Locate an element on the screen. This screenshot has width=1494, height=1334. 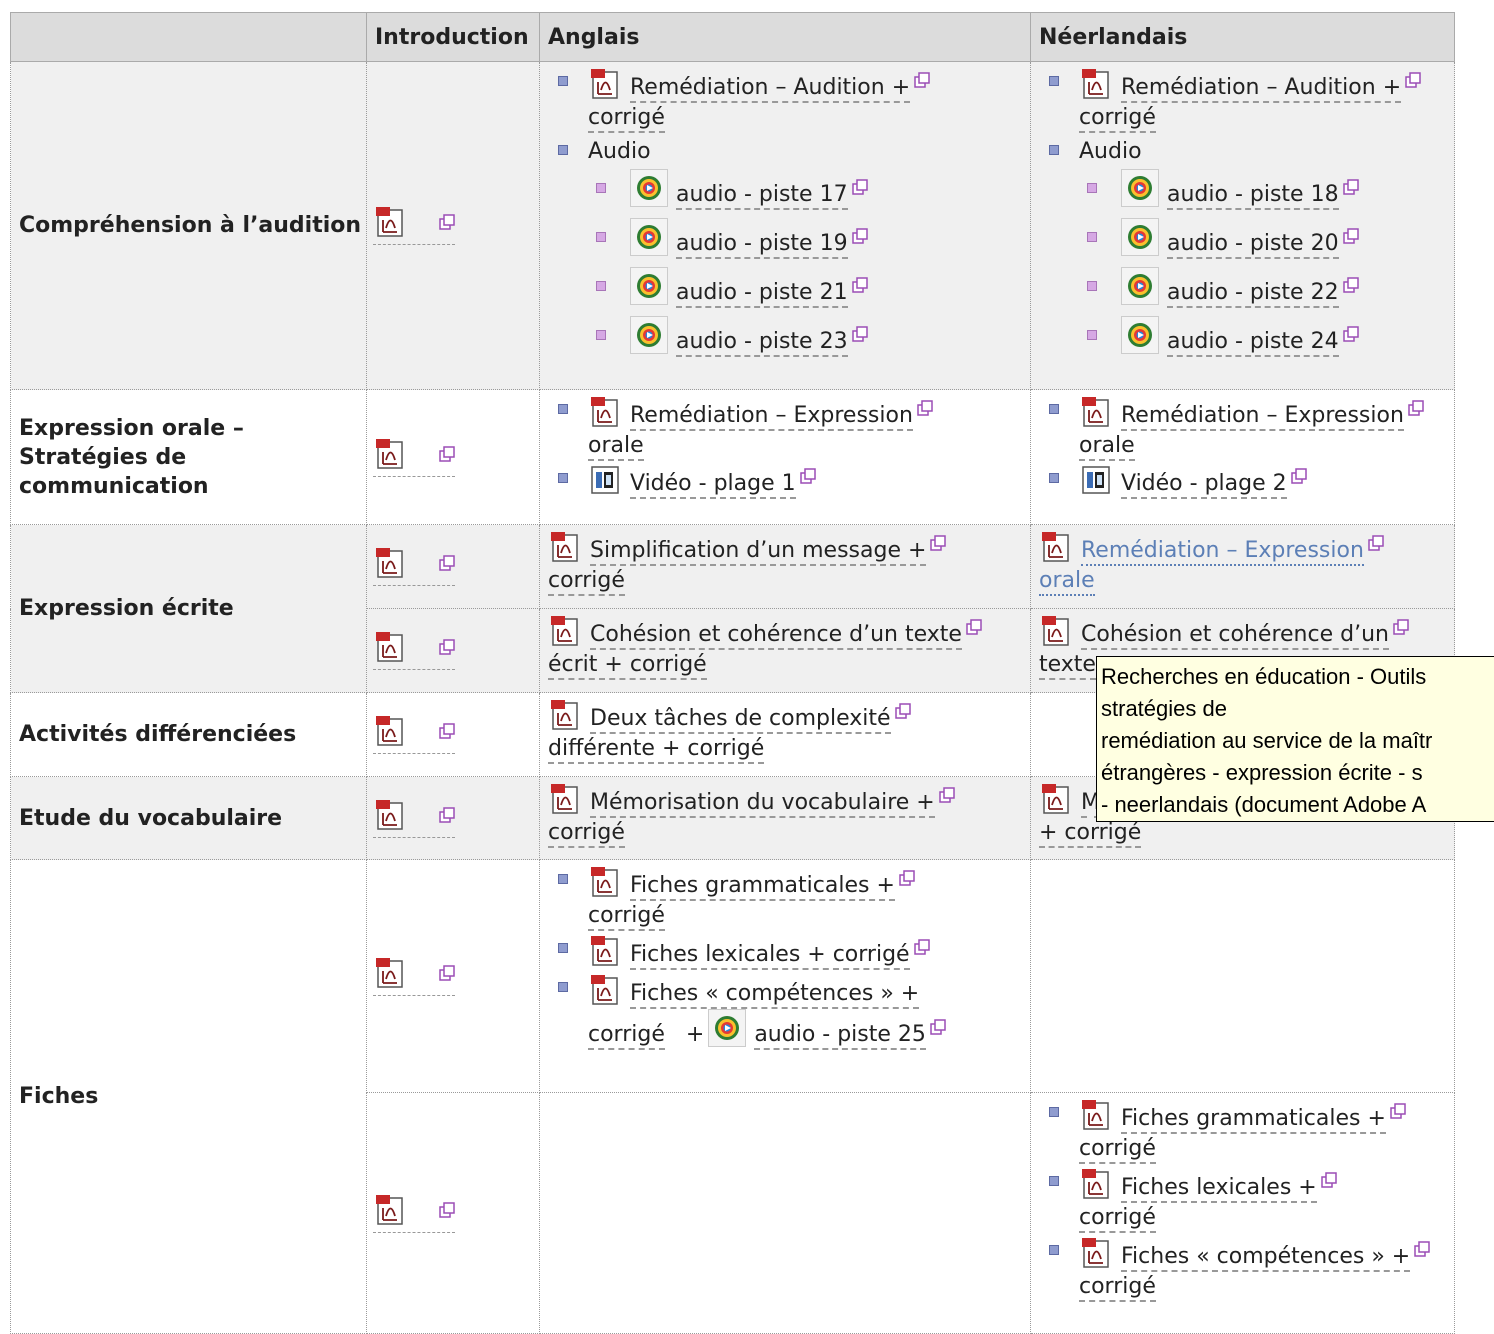
doc-link-cont: + corrigé is located at coordinates (1090, 834).